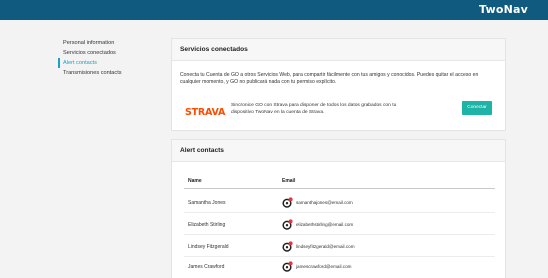  Describe the element at coordinates (206, 267) in the screenshot. I see `contact-name: James Crawford` at that location.